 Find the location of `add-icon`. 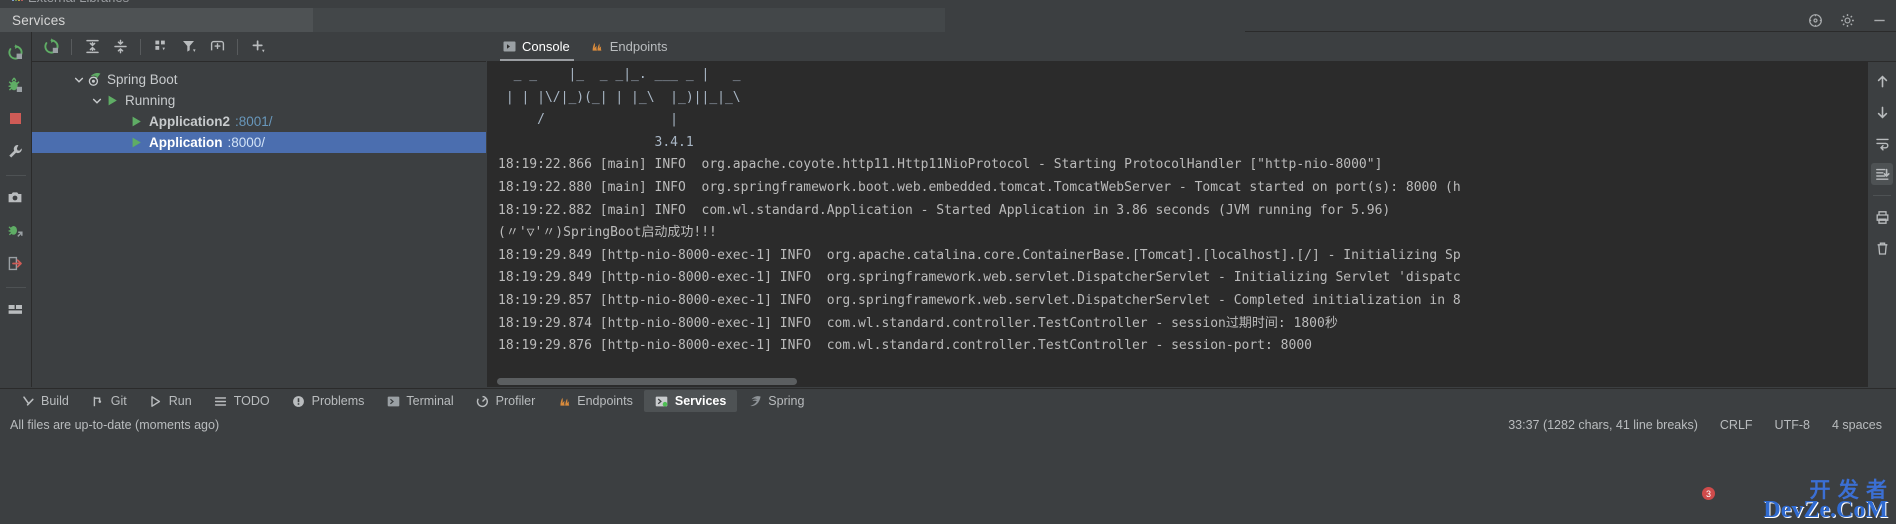

add-icon is located at coordinates (258, 47).